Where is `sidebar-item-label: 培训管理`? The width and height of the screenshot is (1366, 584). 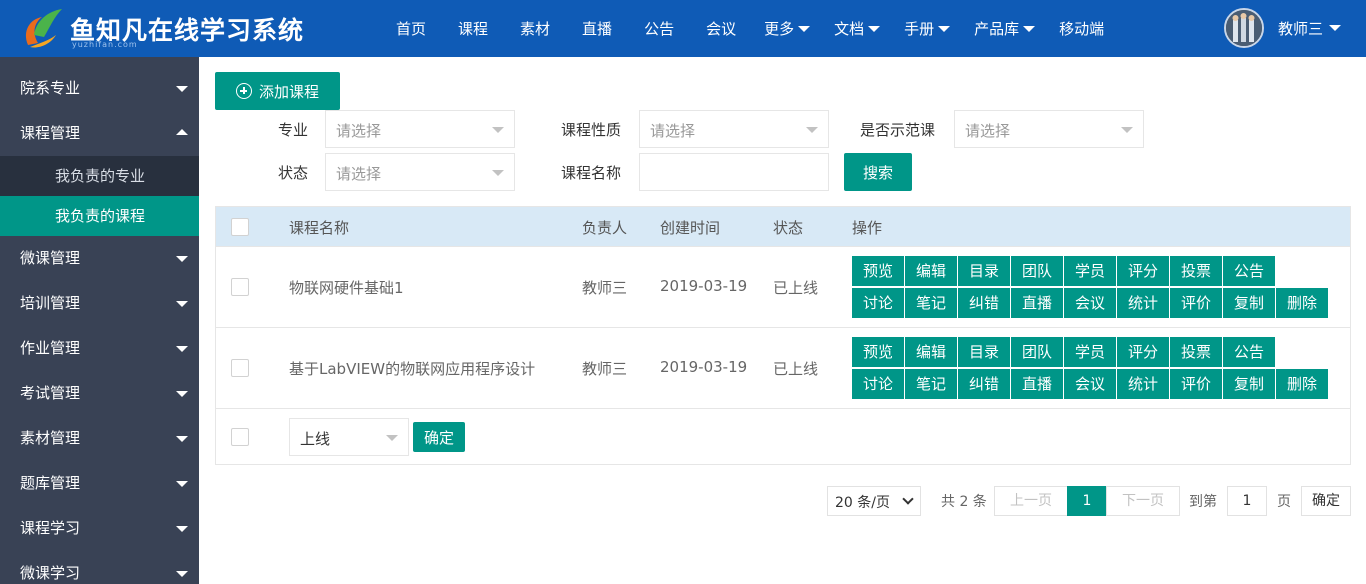
sidebar-item-label: 培训管理 is located at coordinates (50, 303).